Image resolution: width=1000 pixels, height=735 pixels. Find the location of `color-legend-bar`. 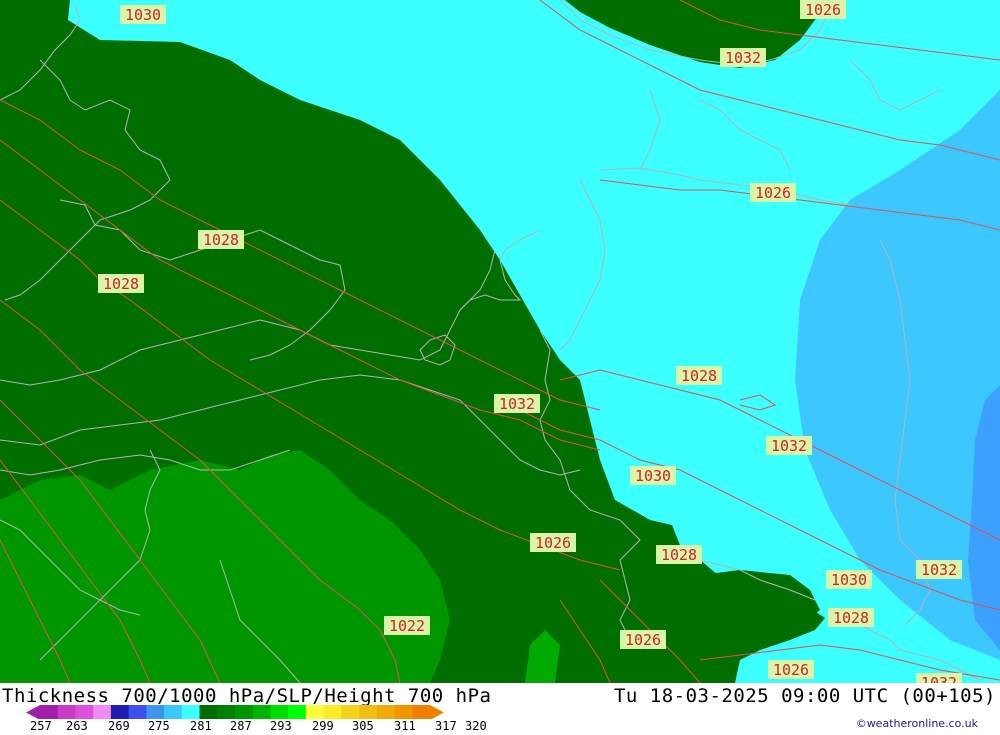

color-legend-bar is located at coordinates (235, 712).